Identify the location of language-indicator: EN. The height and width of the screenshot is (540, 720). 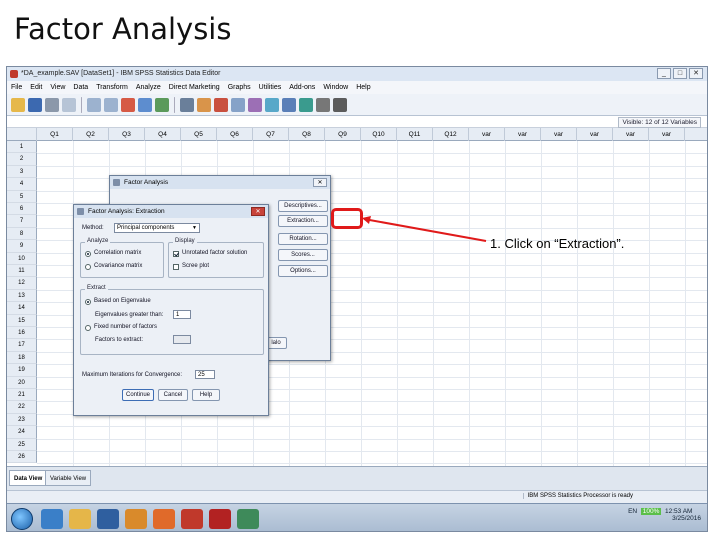
(632, 511).